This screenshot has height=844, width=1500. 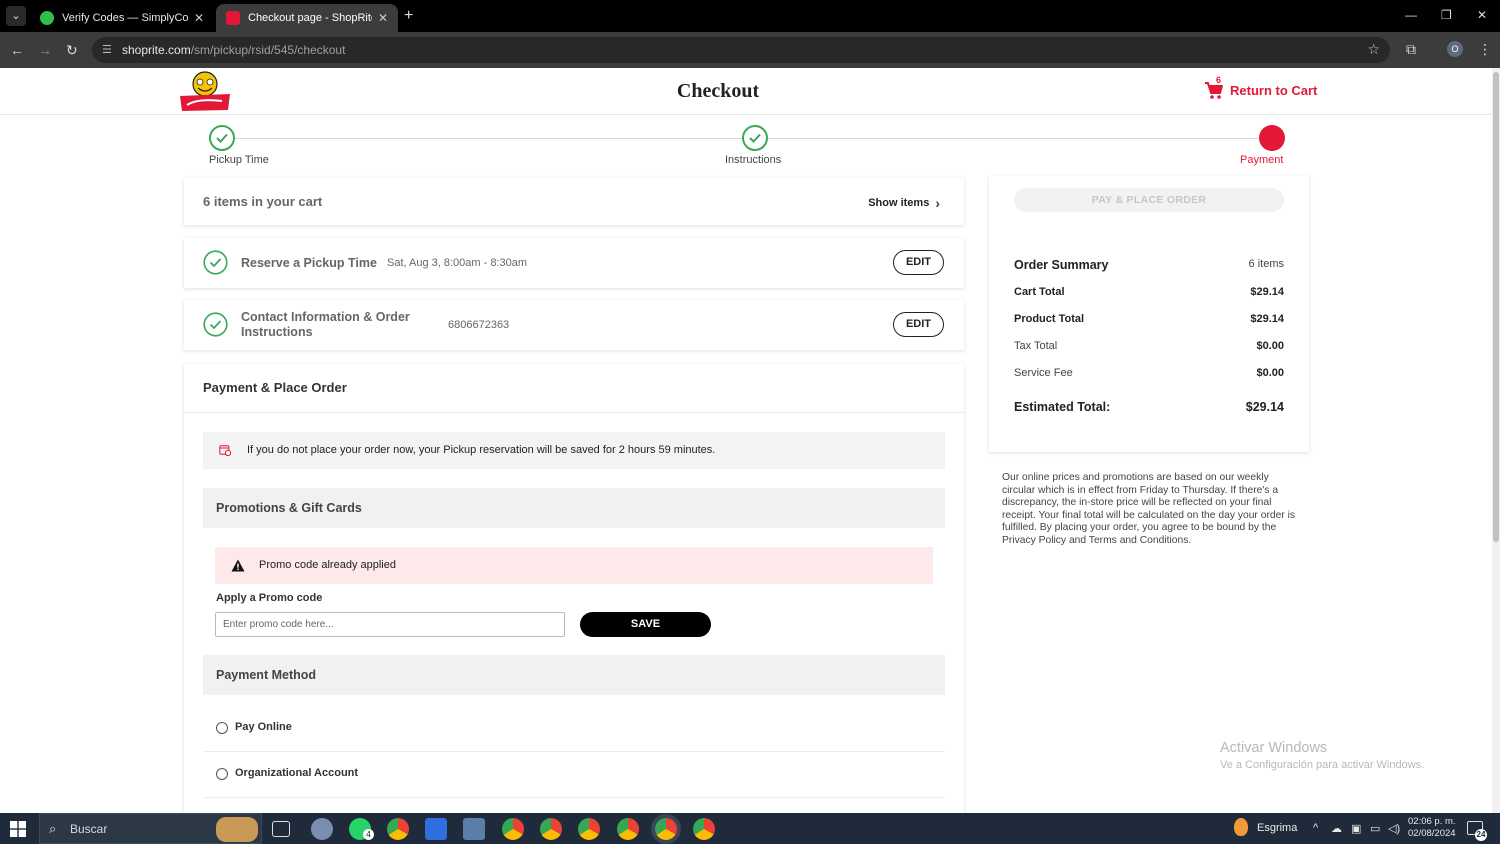 I want to click on chrome-icon, so click(x=398, y=829).